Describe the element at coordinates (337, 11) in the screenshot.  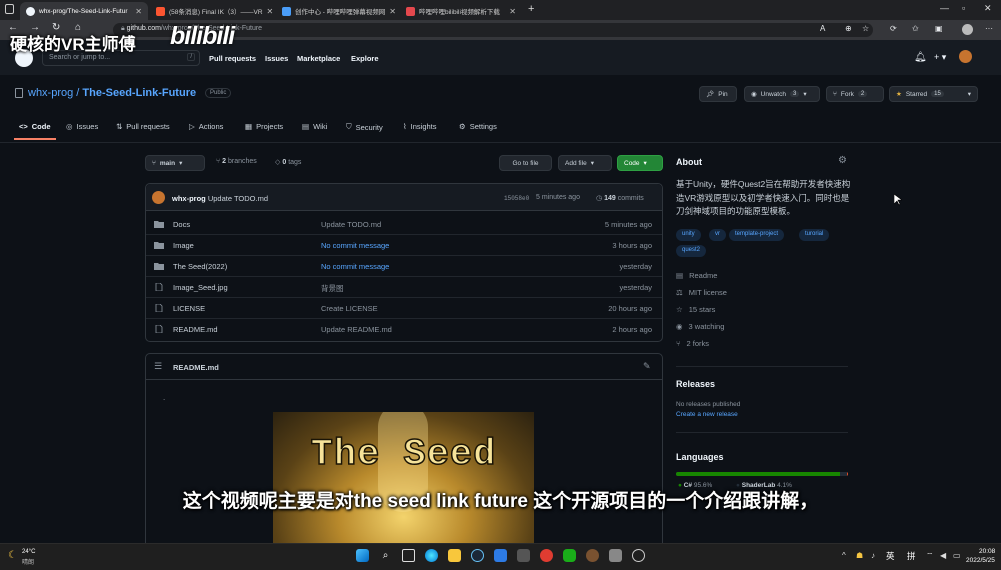
I see `browser-tab-creator: 创作中心 - 哔哩哔哩弹幕视频网 ✕` at that location.